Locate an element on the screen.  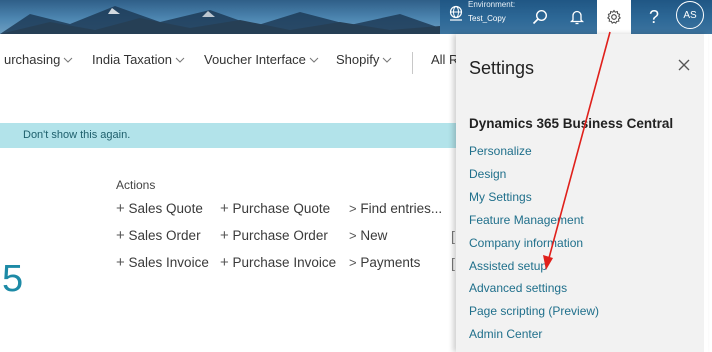
new-purchase-quote-action: + Purchase Quote is located at coordinates (275, 208).